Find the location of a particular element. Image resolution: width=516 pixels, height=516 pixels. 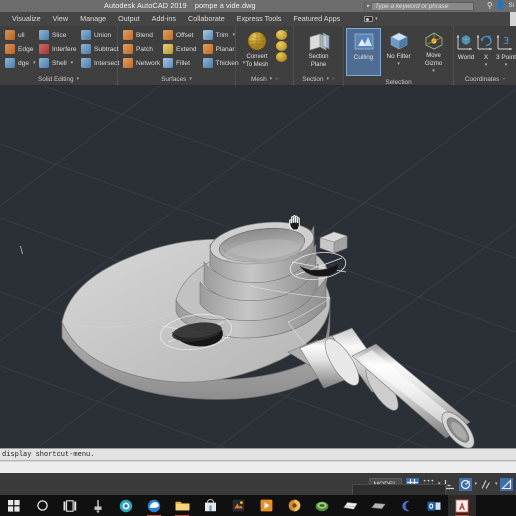

refine-mesh-icon is located at coordinates (281, 57).